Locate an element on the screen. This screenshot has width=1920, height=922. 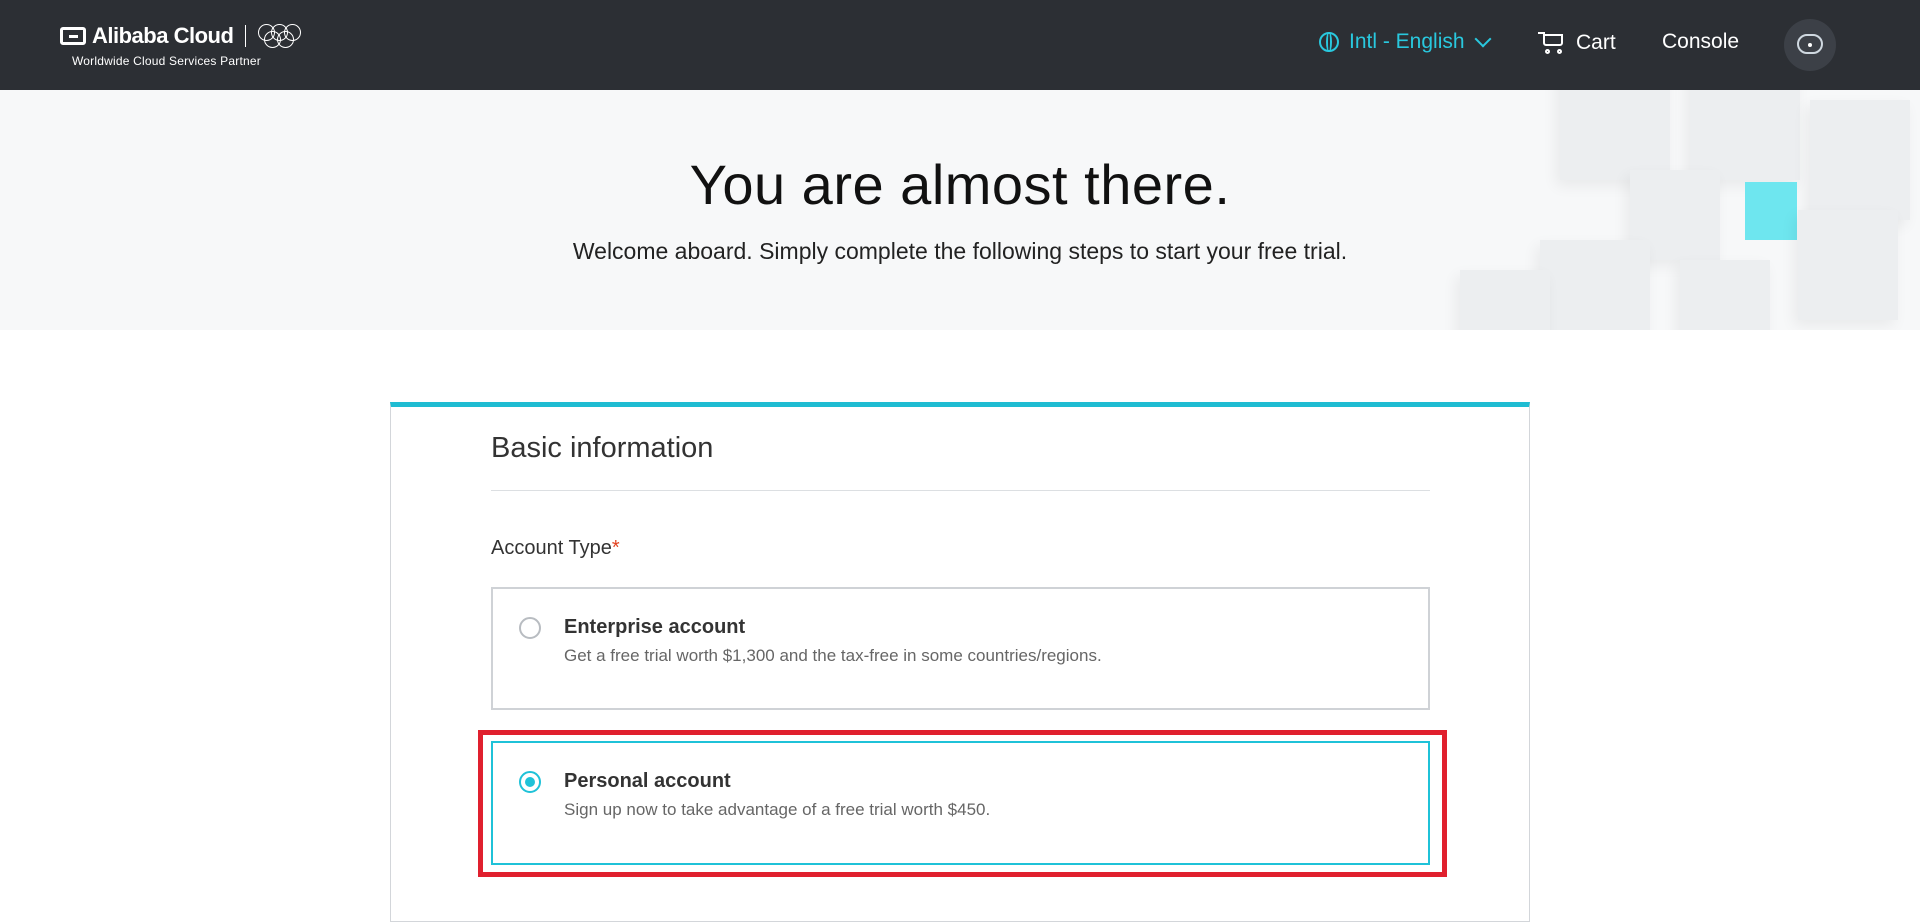
account-type-label-text: Account Type is located at coordinates (551, 548).